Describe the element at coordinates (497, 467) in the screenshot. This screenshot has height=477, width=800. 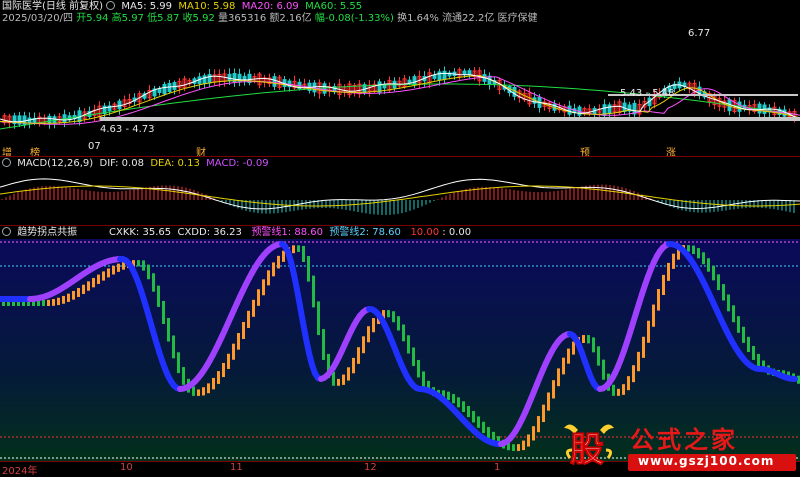
I see `xaxis-label-jan: 1` at that location.